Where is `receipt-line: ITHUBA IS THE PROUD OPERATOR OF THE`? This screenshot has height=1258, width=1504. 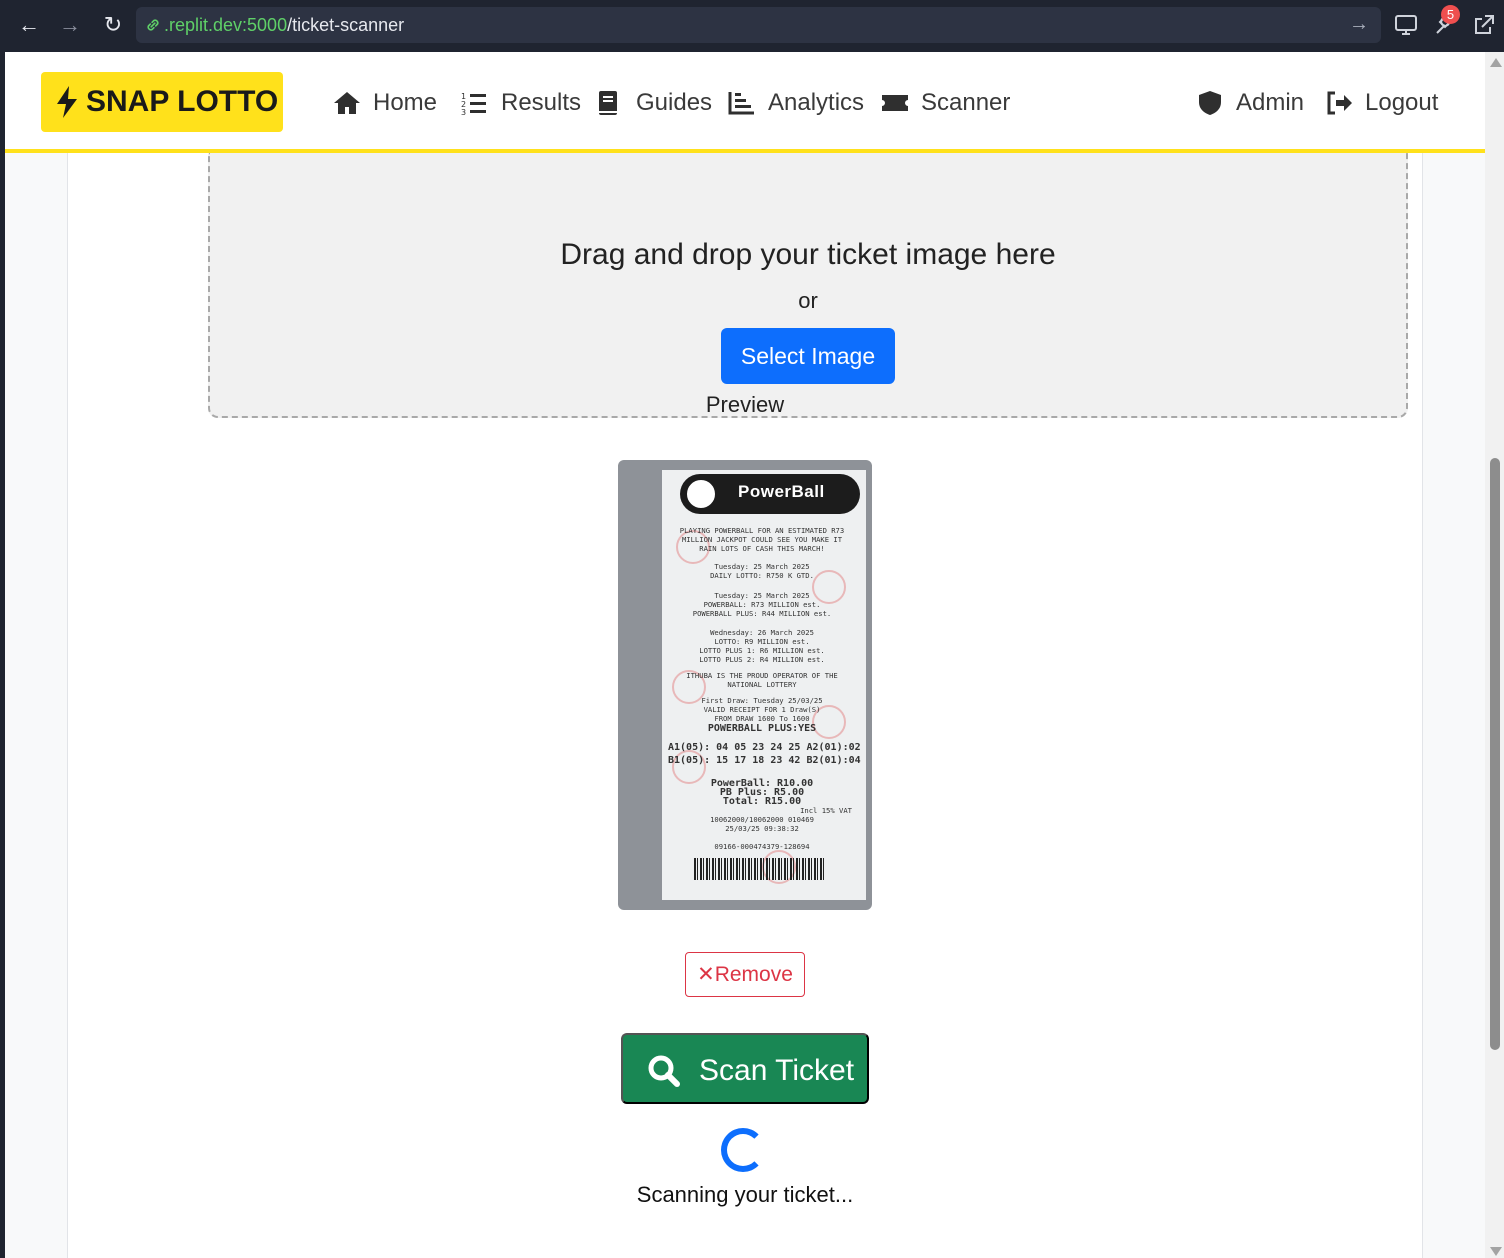 receipt-line: ITHUBA IS THE PROUD OPERATOR OF THE is located at coordinates (762, 675).